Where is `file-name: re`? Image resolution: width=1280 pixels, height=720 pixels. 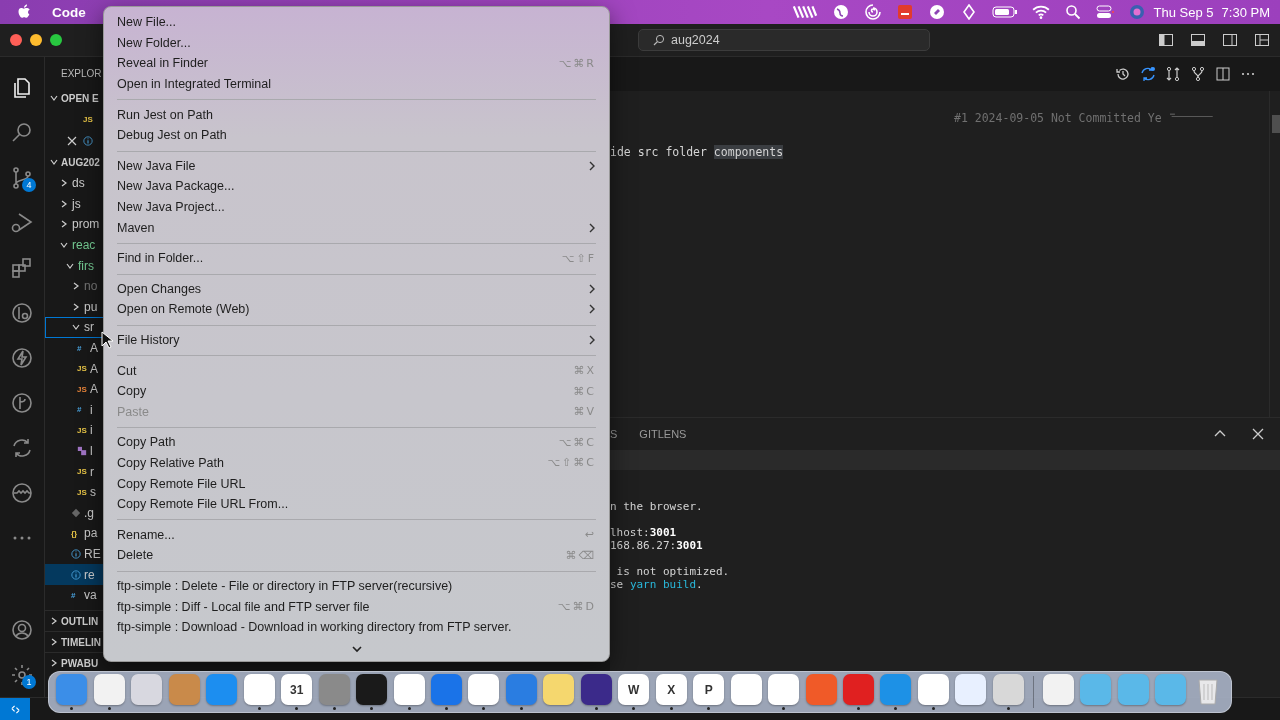
file-name: re is located at coordinates (89, 574).